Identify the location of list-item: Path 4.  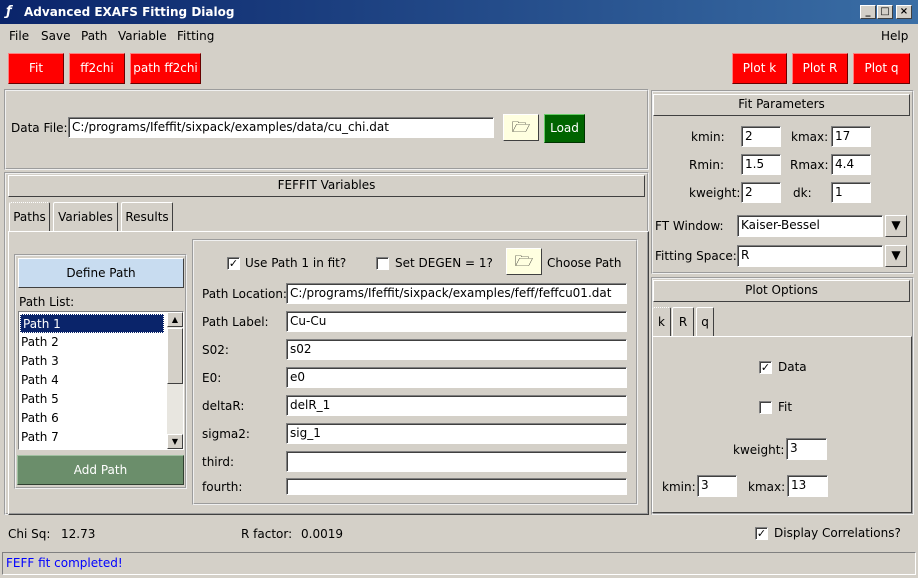
(101, 380).